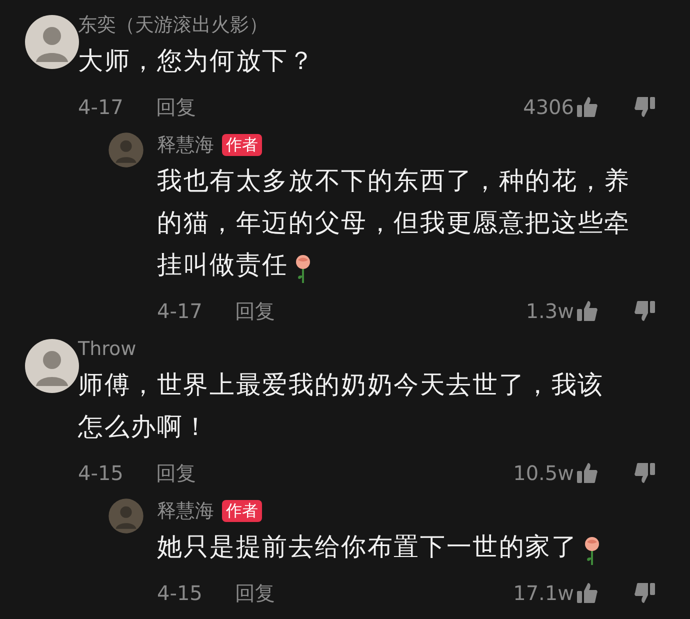 The height and width of the screenshot is (619, 690). I want to click on username: 东奕（天游滚出火影）, so click(173, 25).